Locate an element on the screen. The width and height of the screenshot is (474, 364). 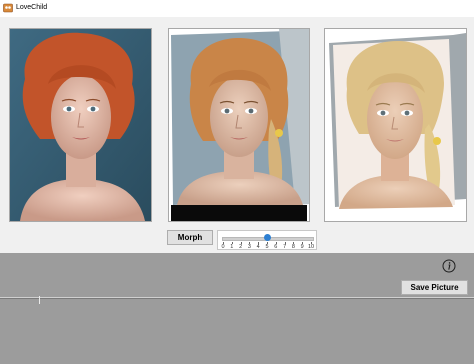
save-picture-button: Save Picture is located at coordinates (434, 287).